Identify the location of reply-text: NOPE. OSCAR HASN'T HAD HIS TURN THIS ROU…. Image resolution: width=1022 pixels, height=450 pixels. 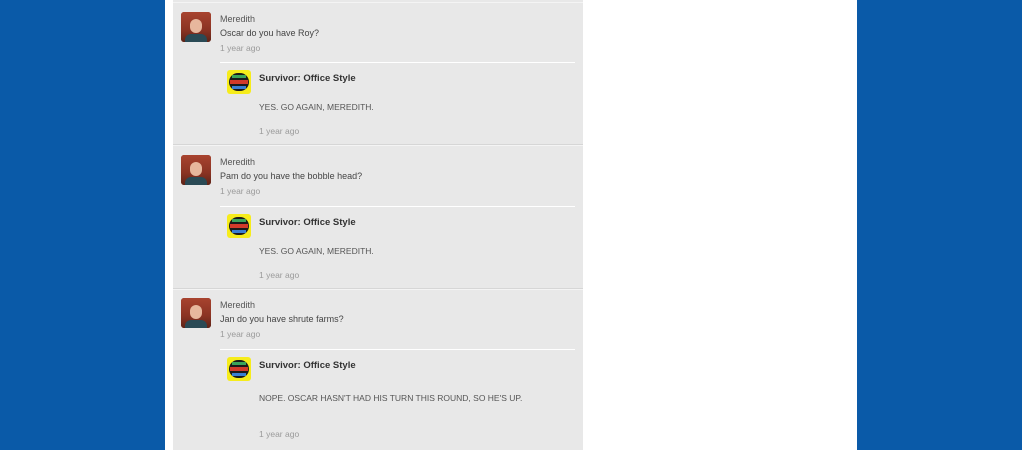
(391, 398).